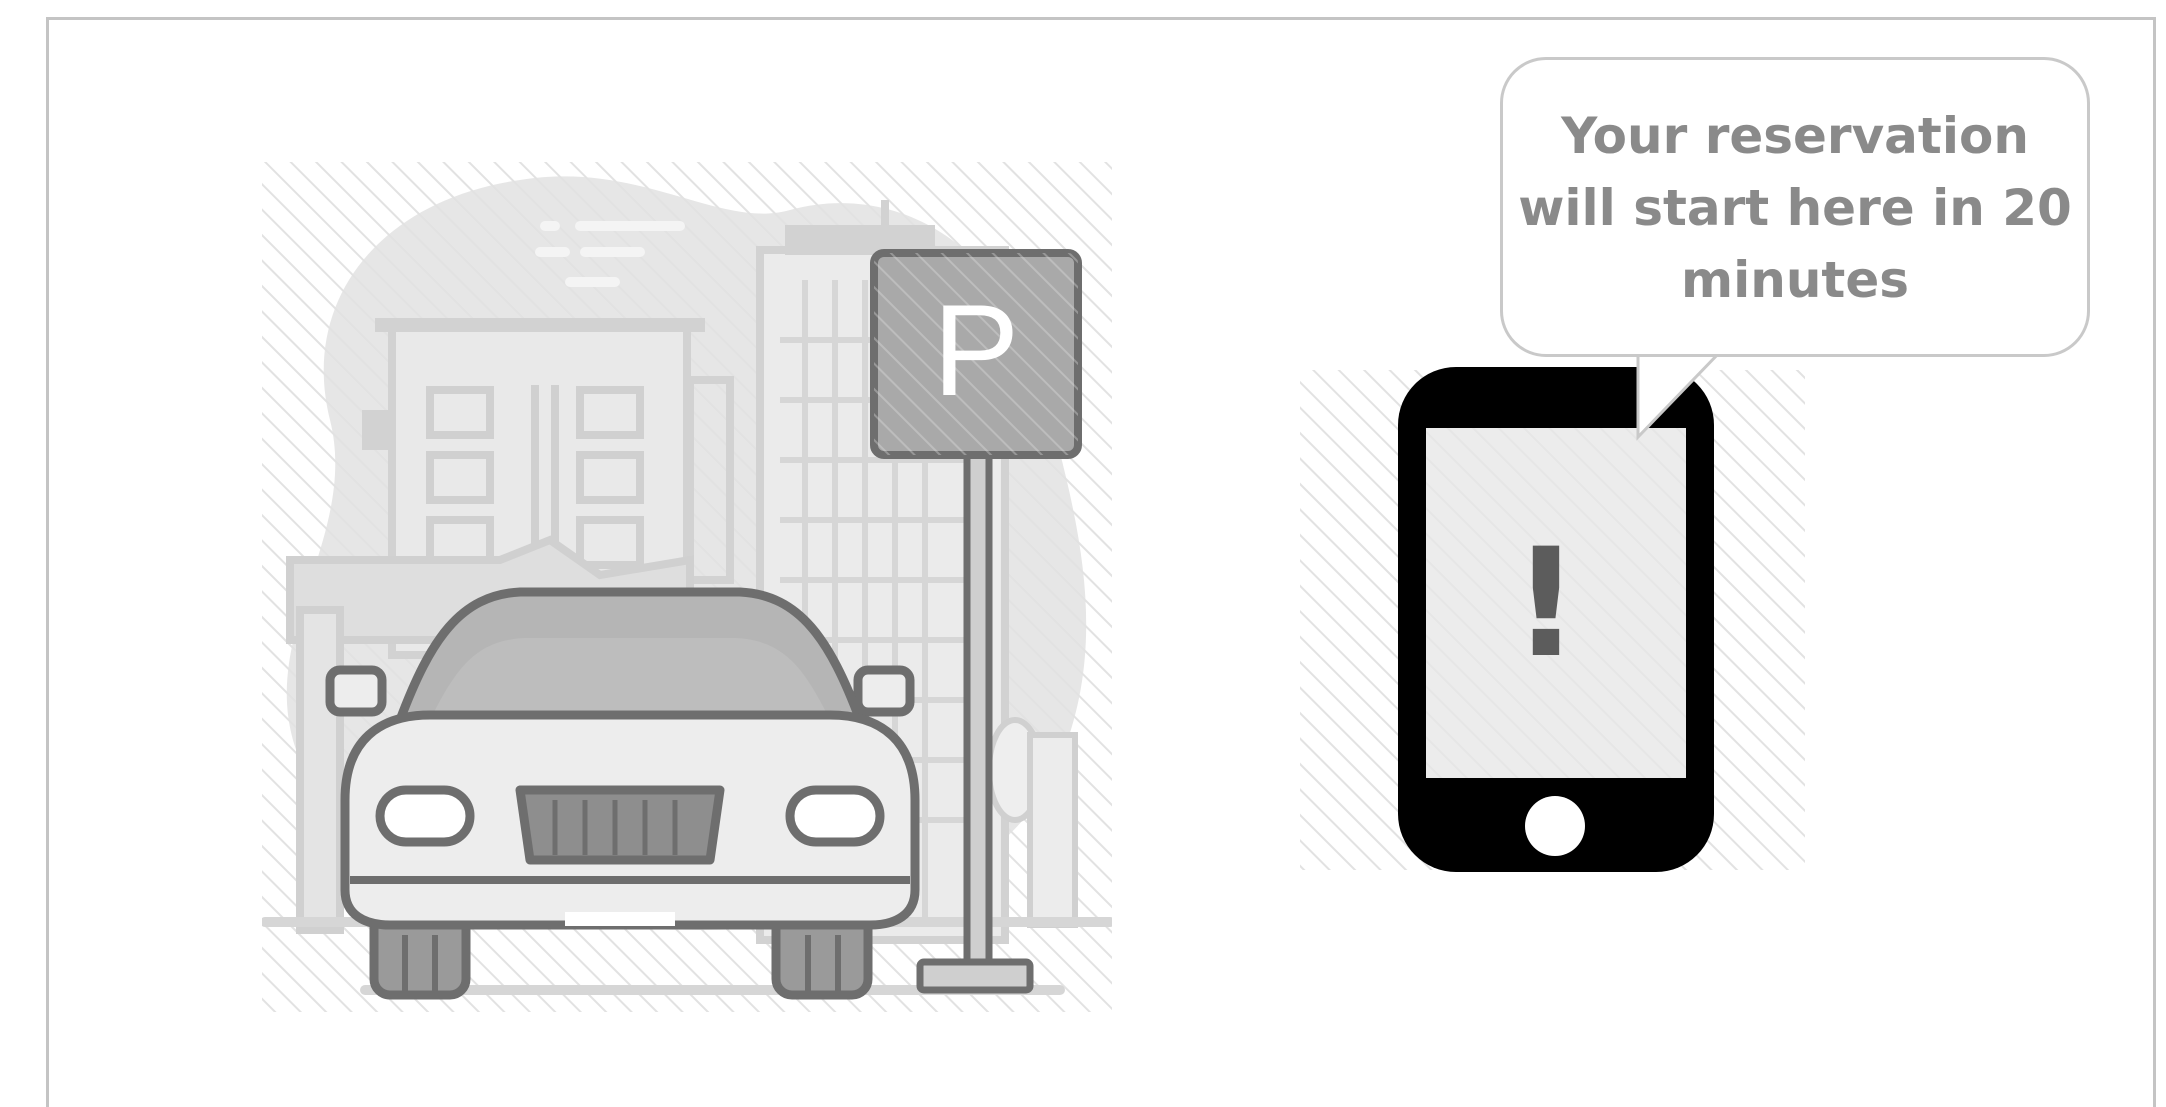 Image resolution: width=2166 pixels, height=1107 pixels. Describe the element at coordinates (976, 350) in the screenshot. I see `parking-sign-letter: P` at that location.